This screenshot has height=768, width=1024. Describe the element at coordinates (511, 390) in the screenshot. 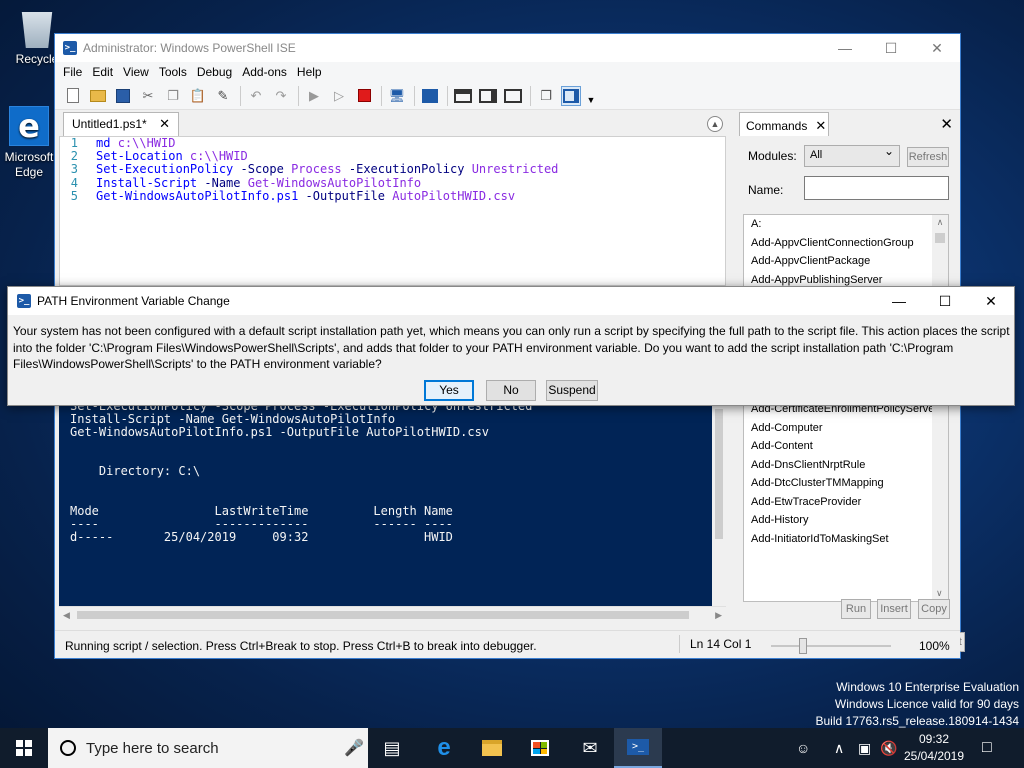

I see `no-button: No` at that location.